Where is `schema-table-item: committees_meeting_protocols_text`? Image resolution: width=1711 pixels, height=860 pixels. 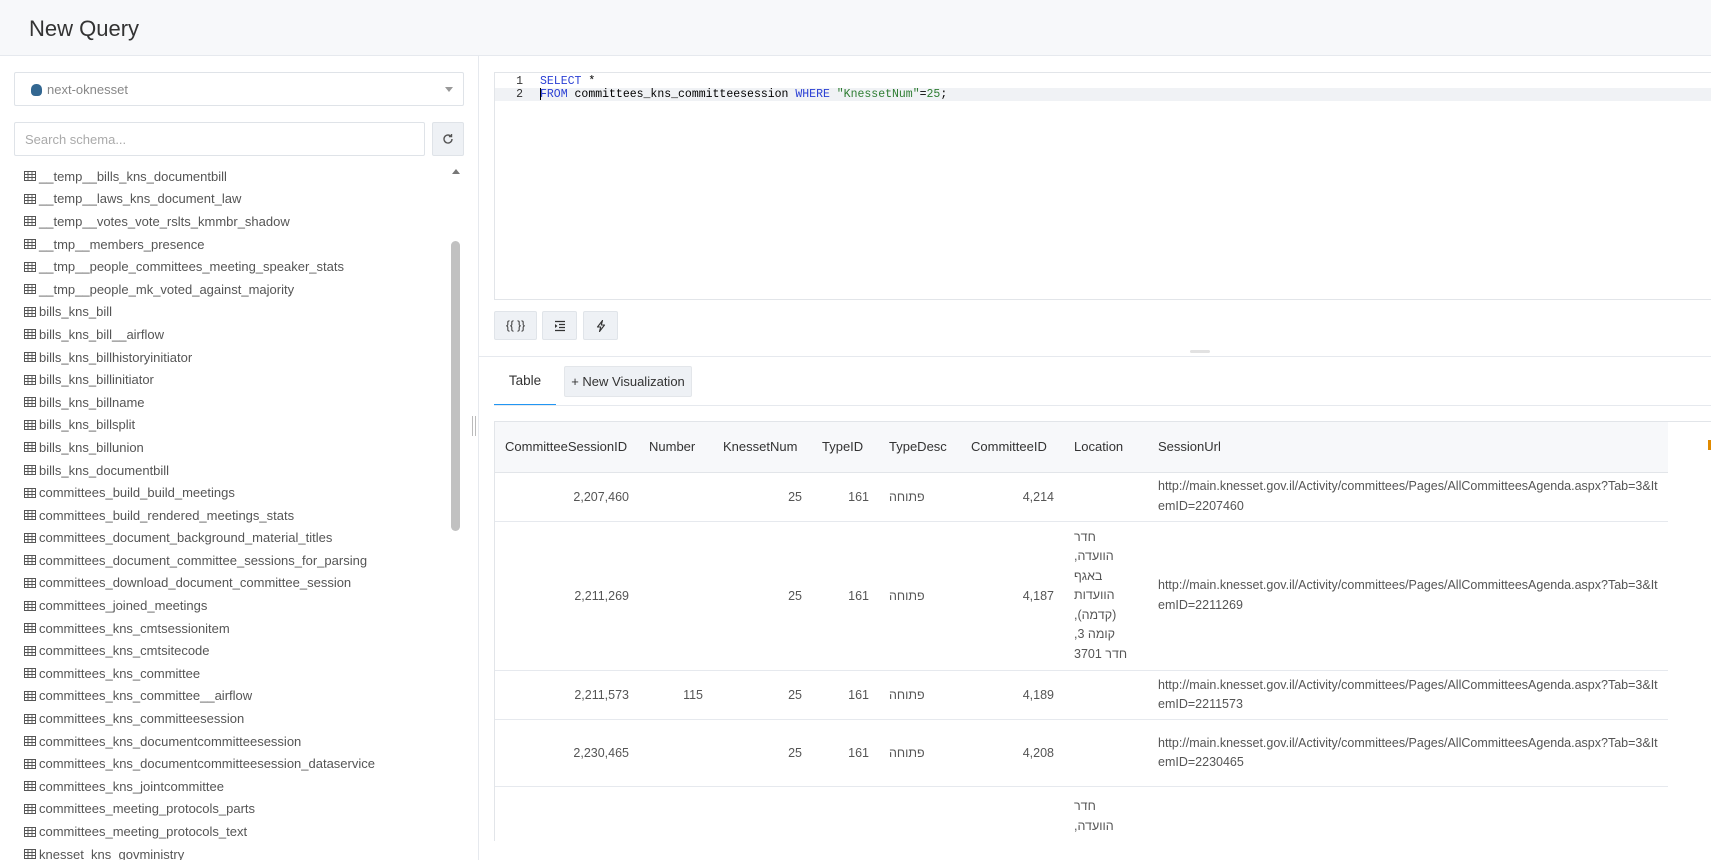
schema-table-item: committees_meeting_protocols_text is located at coordinates (225, 831).